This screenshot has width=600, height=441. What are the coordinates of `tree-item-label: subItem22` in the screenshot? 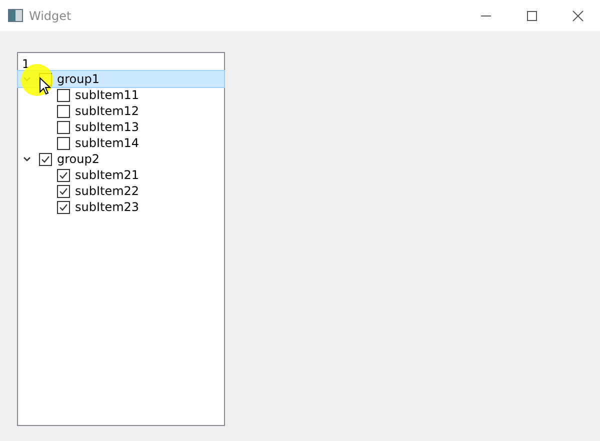 It's located at (107, 191).